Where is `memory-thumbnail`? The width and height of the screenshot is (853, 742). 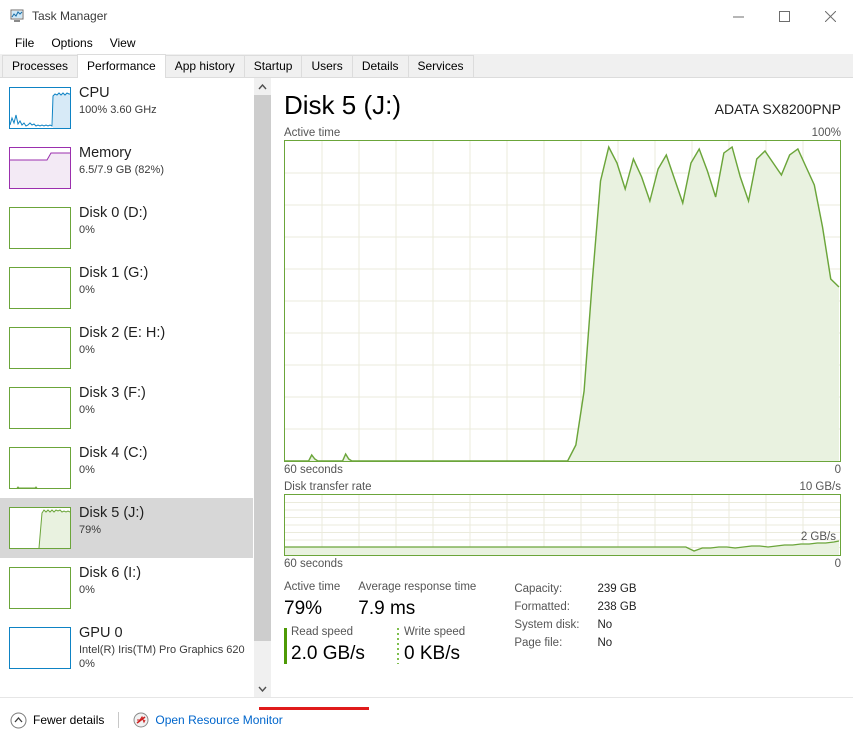
memory-thumbnail is located at coordinates (40, 168).